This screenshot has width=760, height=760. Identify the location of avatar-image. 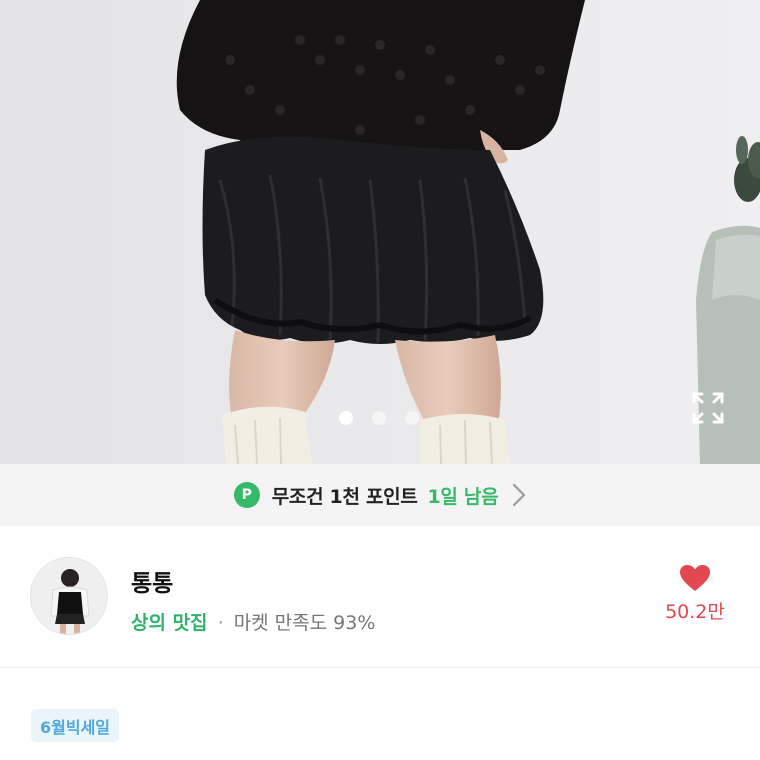
(69, 596).